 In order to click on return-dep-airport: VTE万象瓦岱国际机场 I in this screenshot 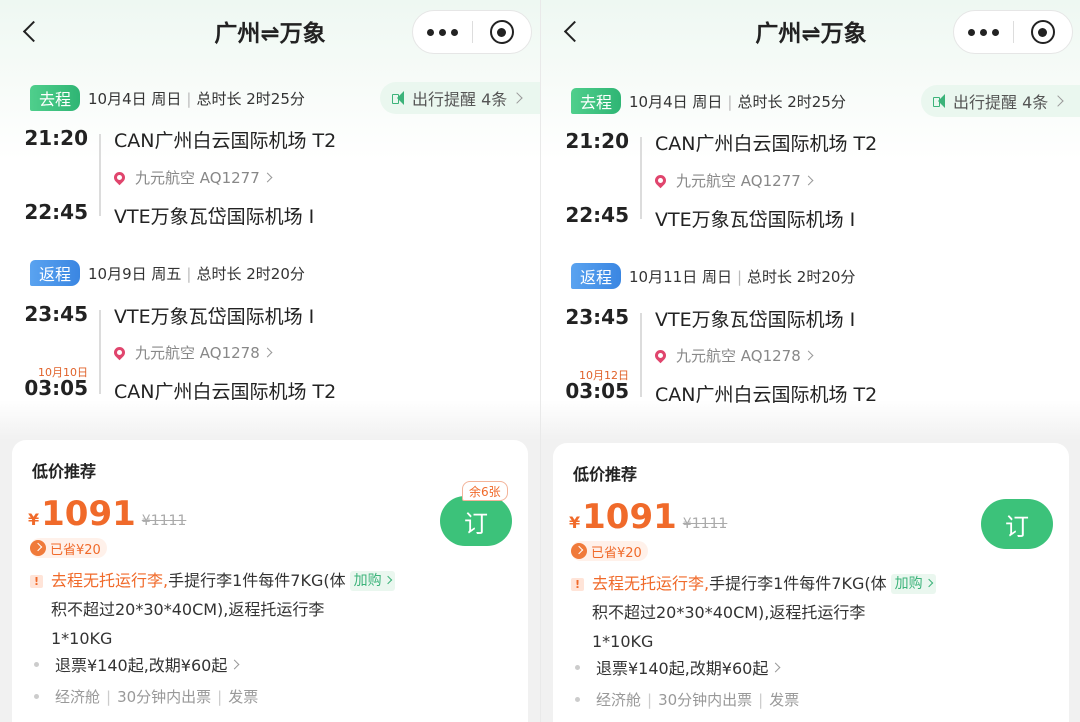, I will do `click(755, 320)`.